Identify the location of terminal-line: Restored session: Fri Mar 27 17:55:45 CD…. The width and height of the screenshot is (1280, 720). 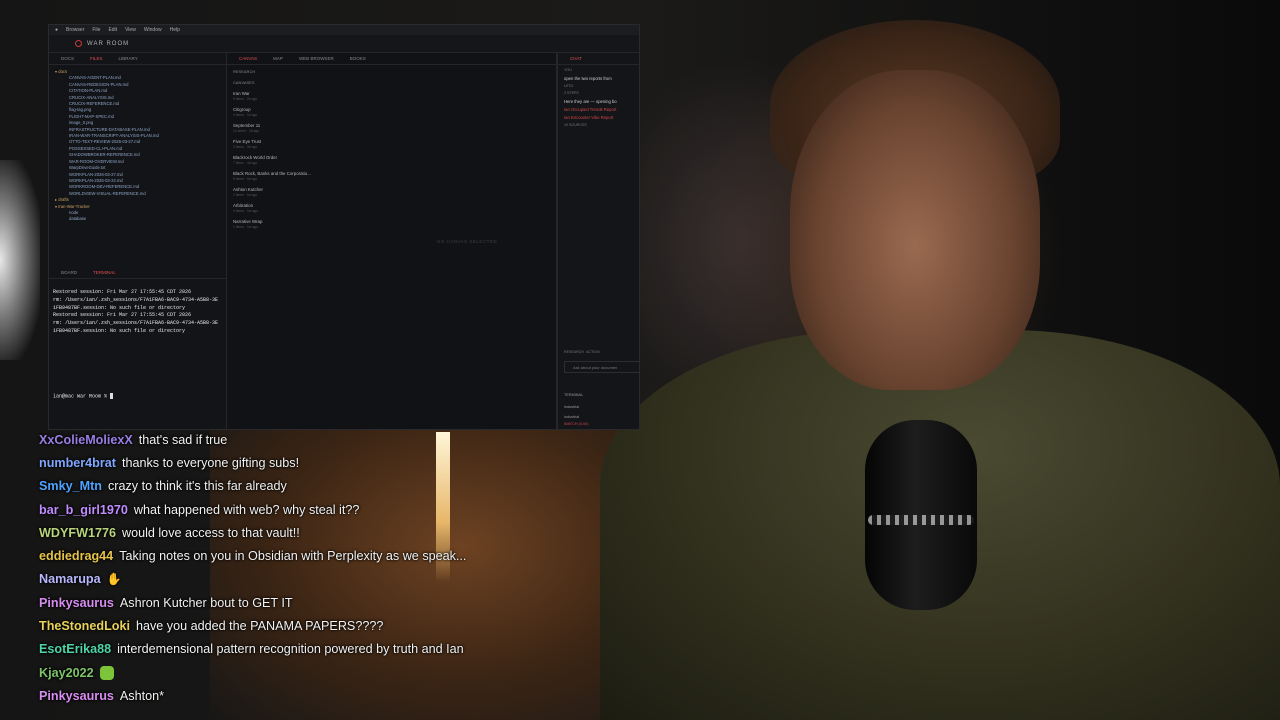
(122, 315).